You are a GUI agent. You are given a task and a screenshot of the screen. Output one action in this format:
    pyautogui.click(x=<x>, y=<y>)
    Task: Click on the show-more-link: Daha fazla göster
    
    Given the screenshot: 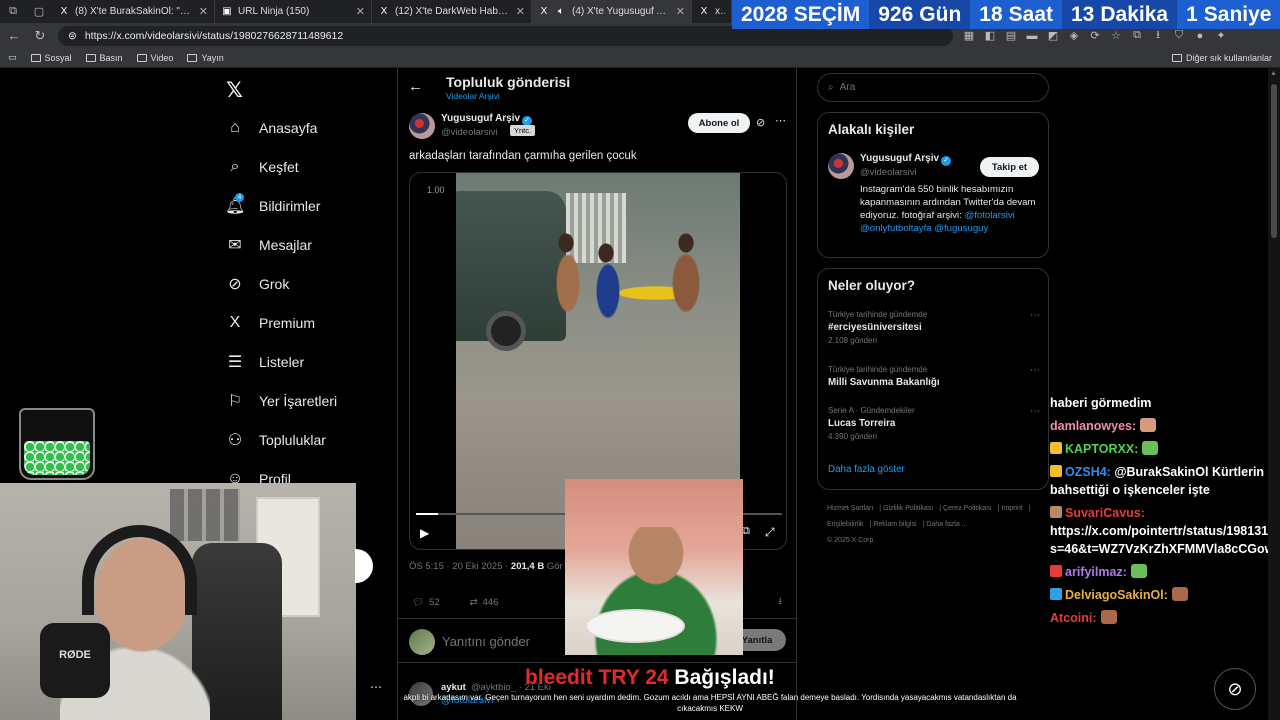 What is the action you would take?
    pyautogui.click(x=866, y=469)
    